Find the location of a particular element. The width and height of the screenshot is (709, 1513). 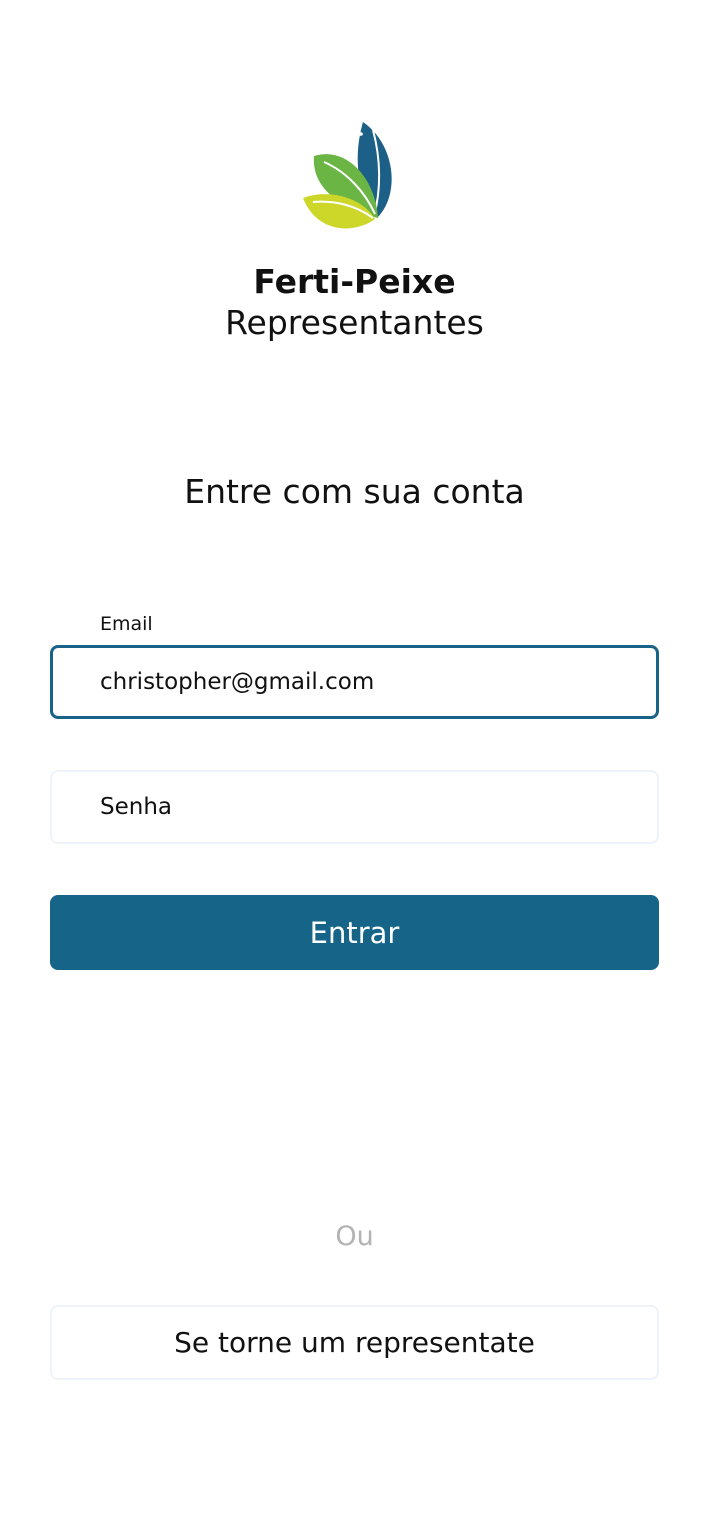

become-representative-button: Se torne um representate is located at coordinates (354, 1342).